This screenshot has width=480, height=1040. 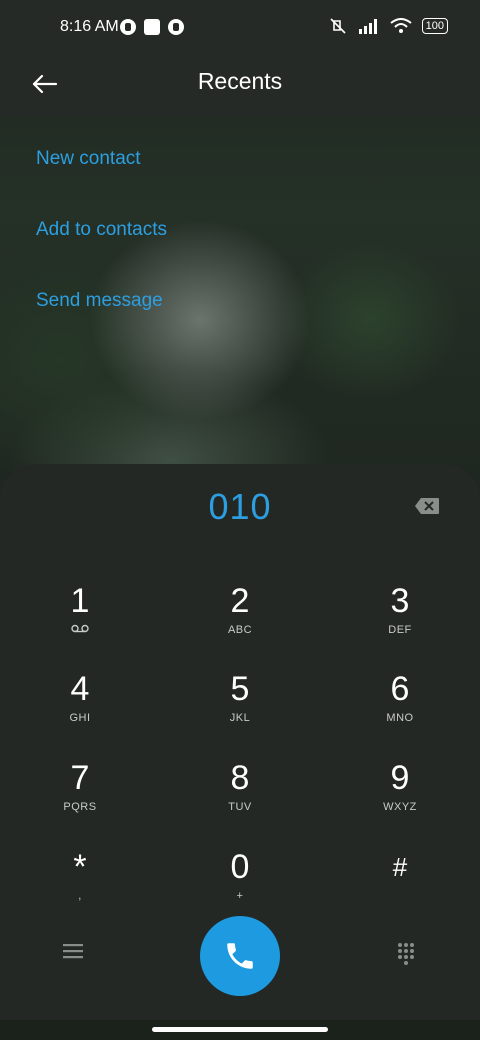 I want to click on key-2: 2 ABC, so click(x=240, y=622).